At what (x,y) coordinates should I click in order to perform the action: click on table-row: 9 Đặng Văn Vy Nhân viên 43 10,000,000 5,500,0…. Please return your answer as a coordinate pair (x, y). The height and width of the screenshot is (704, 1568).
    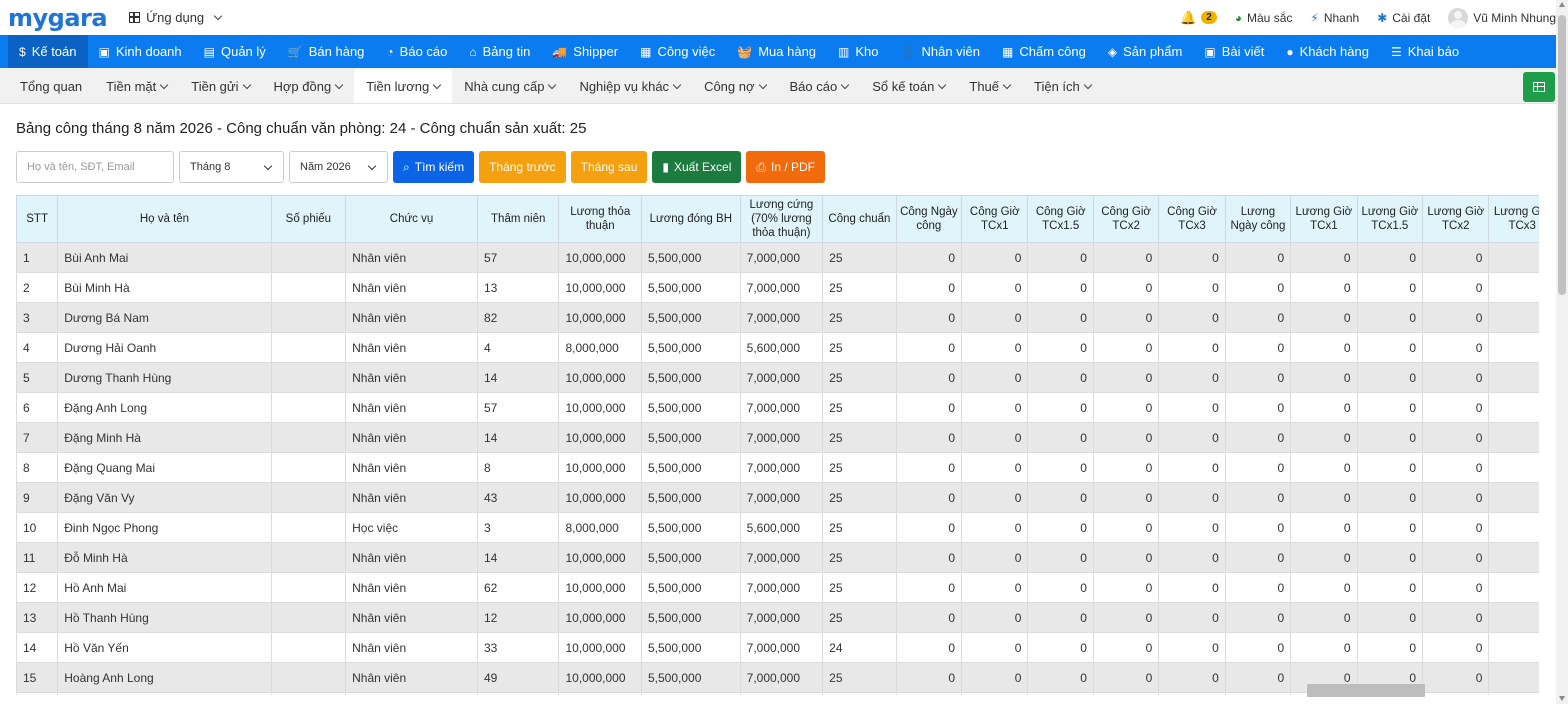
    Looking at the image, I should click on (777, 497).